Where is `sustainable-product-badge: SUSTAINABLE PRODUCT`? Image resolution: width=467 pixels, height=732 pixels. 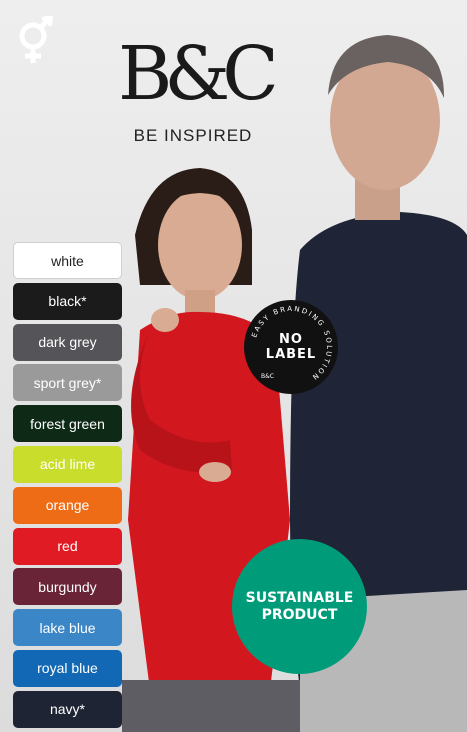 sustainable-product-badge: SUSTAINABLE PRODUCT is located at coordinates (299, 606).